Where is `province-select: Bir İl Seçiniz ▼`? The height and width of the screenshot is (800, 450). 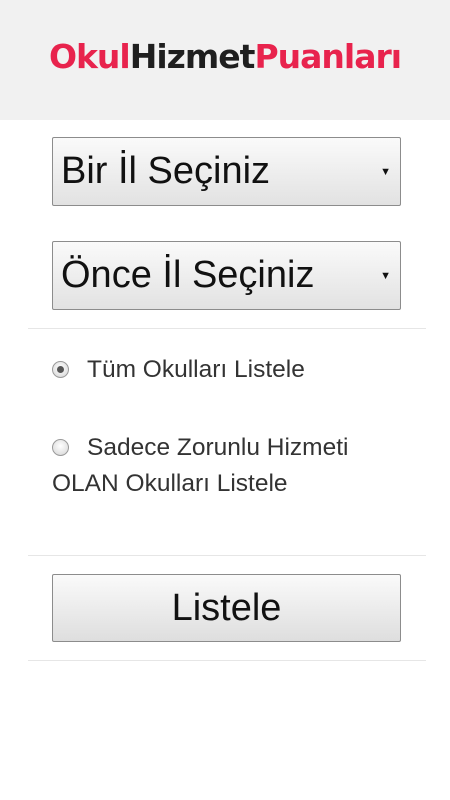 province-select: Bir İl Seçiniz ▼ is located at coordinates (226, 171).